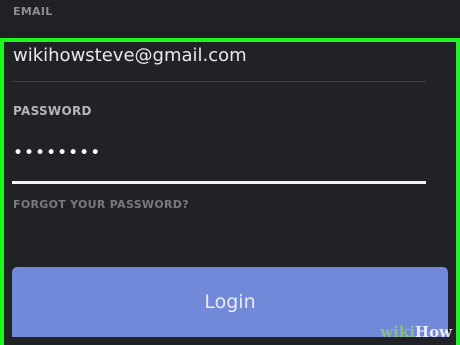  Describe the element at coordinates (433, 332) in the screenshot. I see `watermark-how: How` at that location.